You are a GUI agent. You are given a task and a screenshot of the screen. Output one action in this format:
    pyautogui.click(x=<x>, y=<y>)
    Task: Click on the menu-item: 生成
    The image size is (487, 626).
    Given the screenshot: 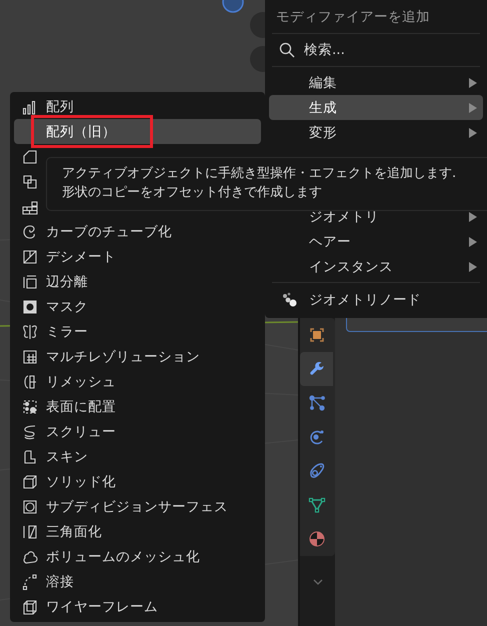 What is the action you would take?
    pyautogui.click(x=376, y=107)
    